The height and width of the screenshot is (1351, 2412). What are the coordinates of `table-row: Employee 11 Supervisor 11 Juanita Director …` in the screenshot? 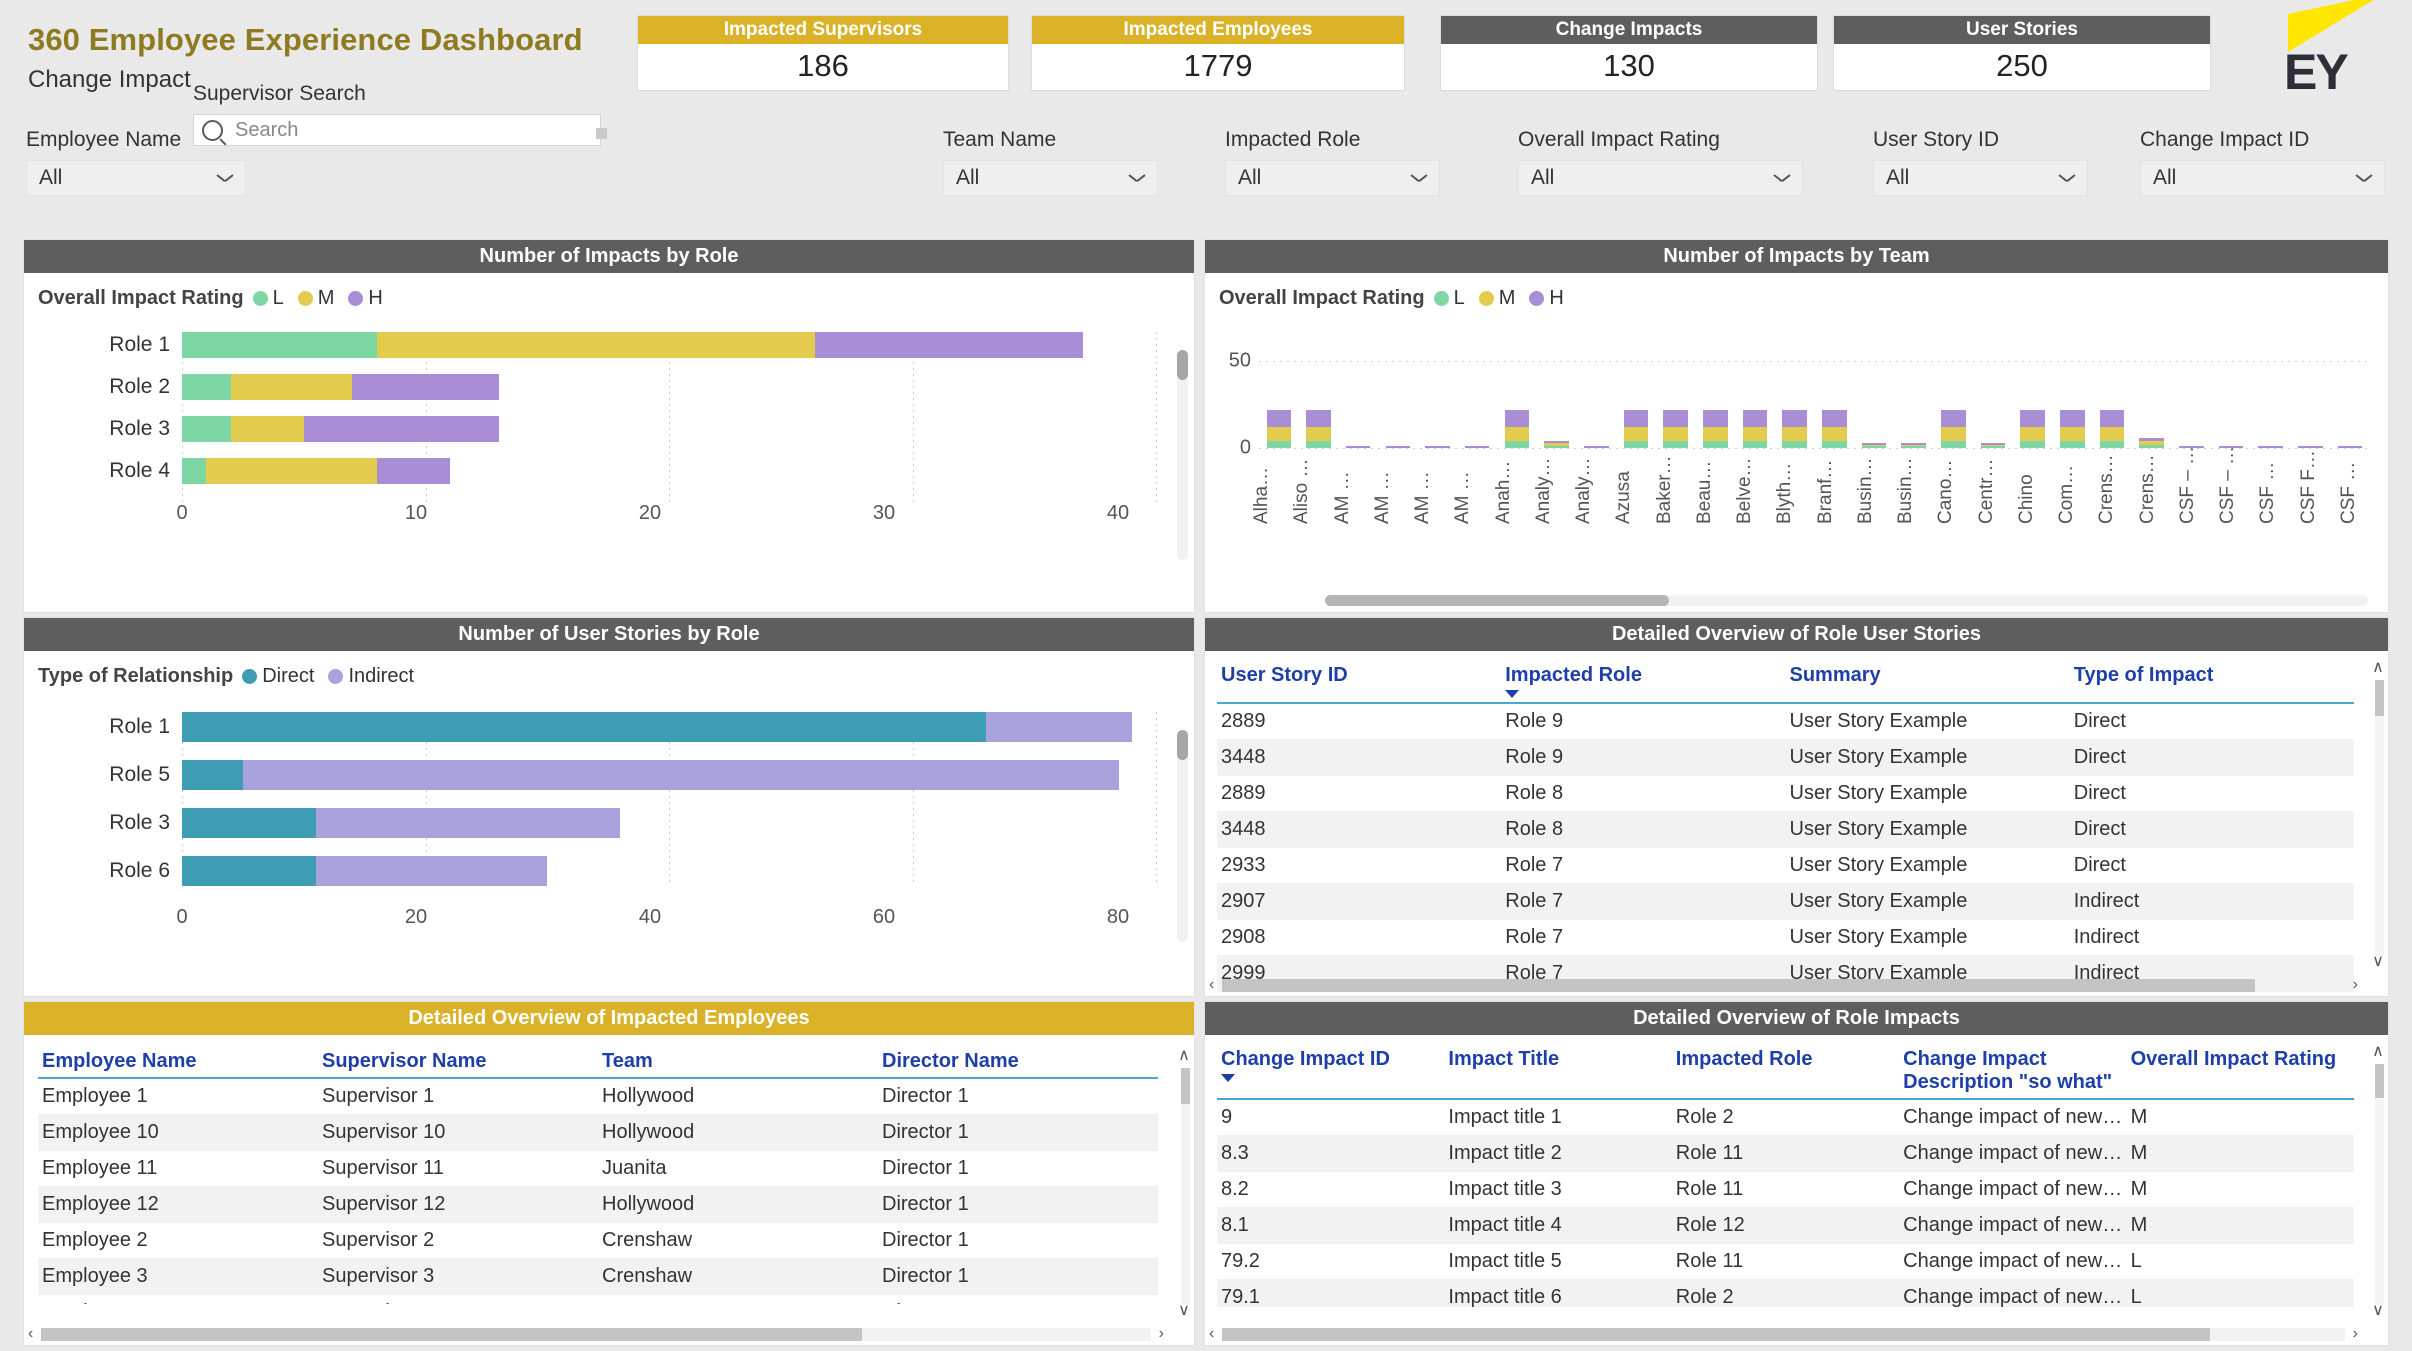 It's located at (598, 1168).